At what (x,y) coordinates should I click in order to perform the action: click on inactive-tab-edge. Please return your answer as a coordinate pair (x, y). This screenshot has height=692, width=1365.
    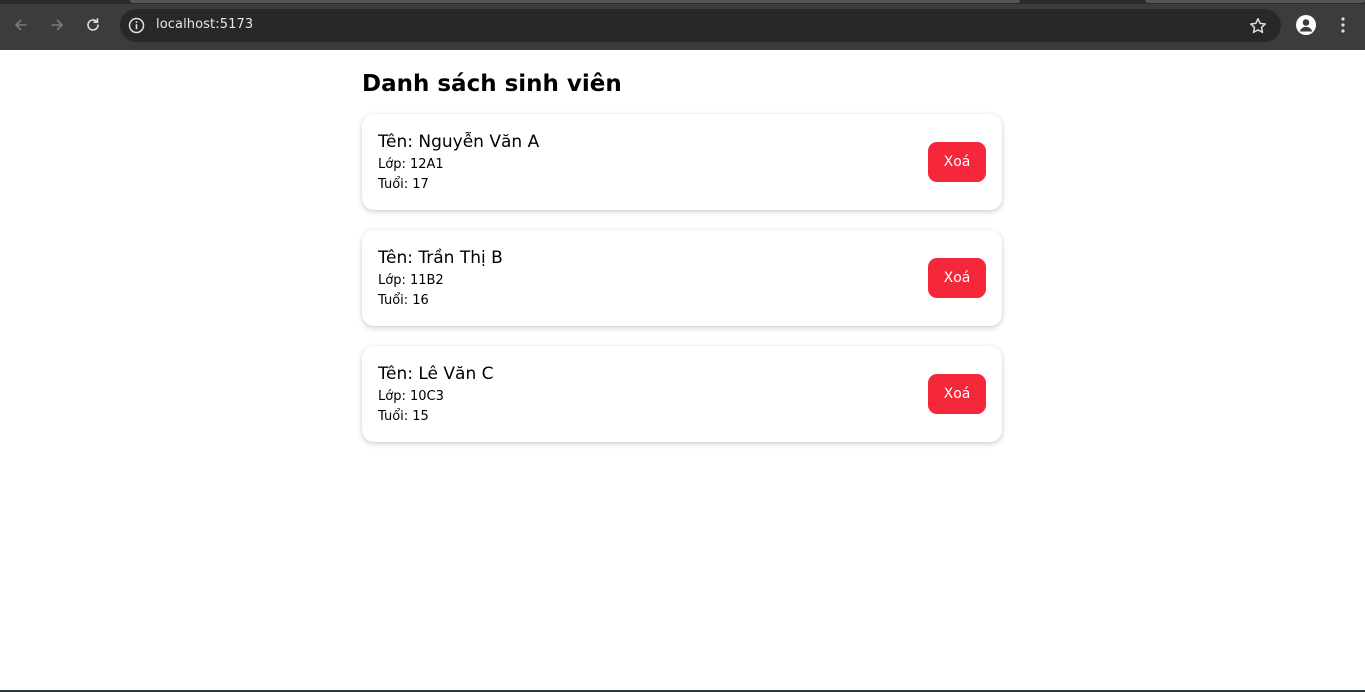
    Looking at the image, I should click on (1255, 1).